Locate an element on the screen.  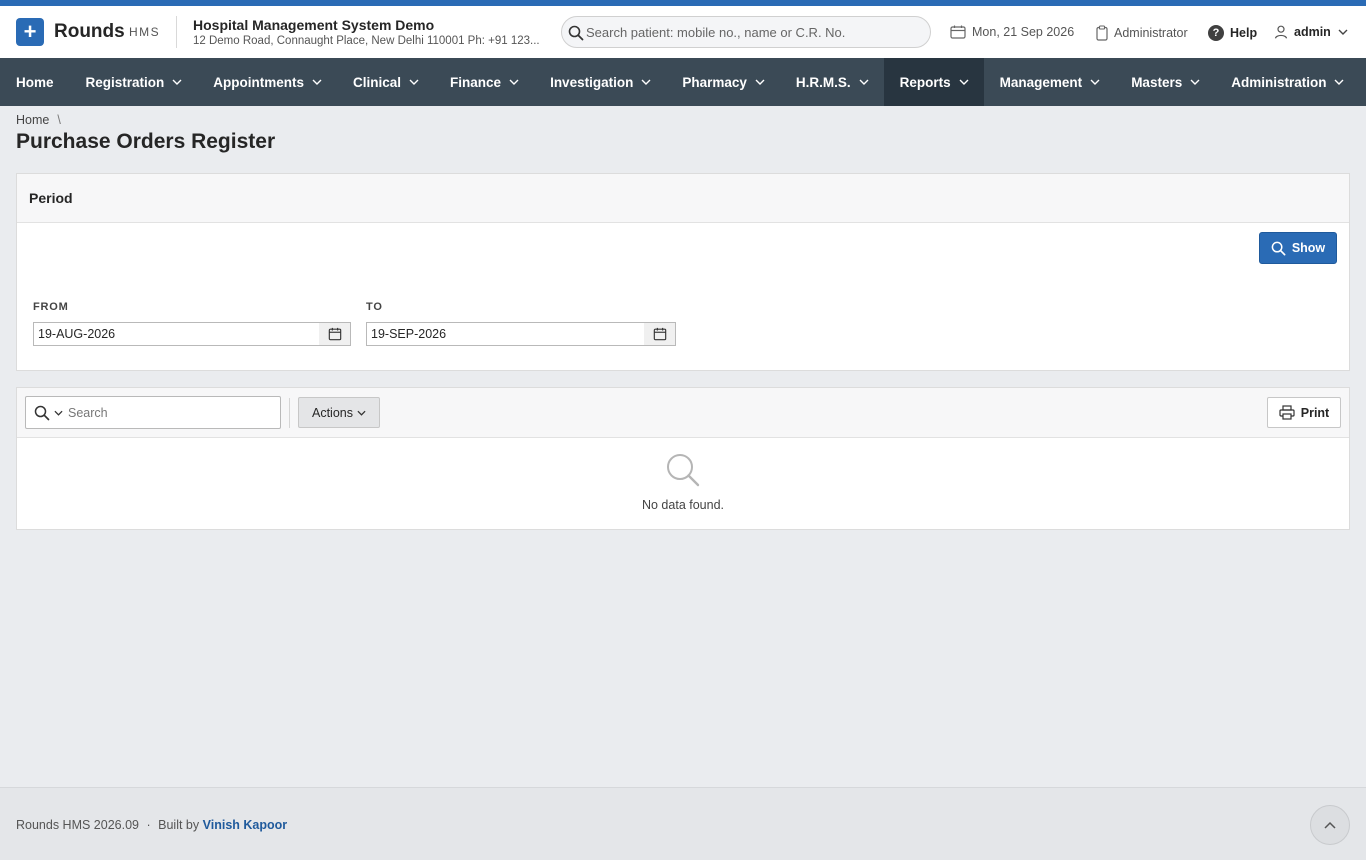
header-divider is located at coordinates (176, 32).